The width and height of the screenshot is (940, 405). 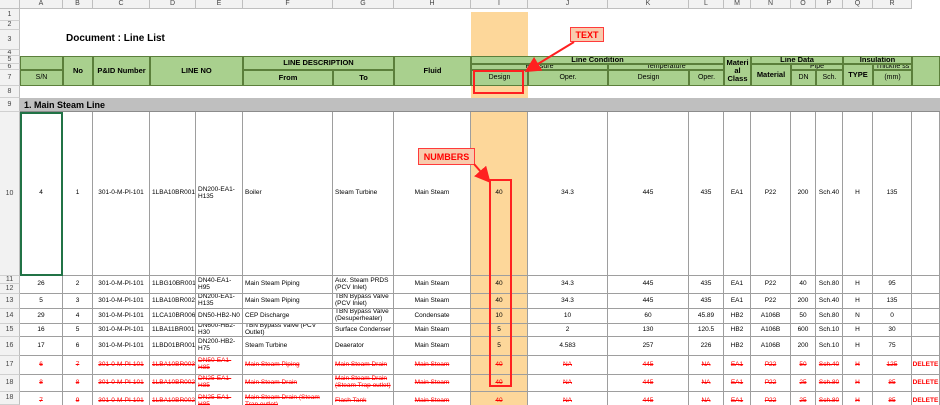 I want to click on cell-r9-mc: EA1, so click(x=737, y=398).